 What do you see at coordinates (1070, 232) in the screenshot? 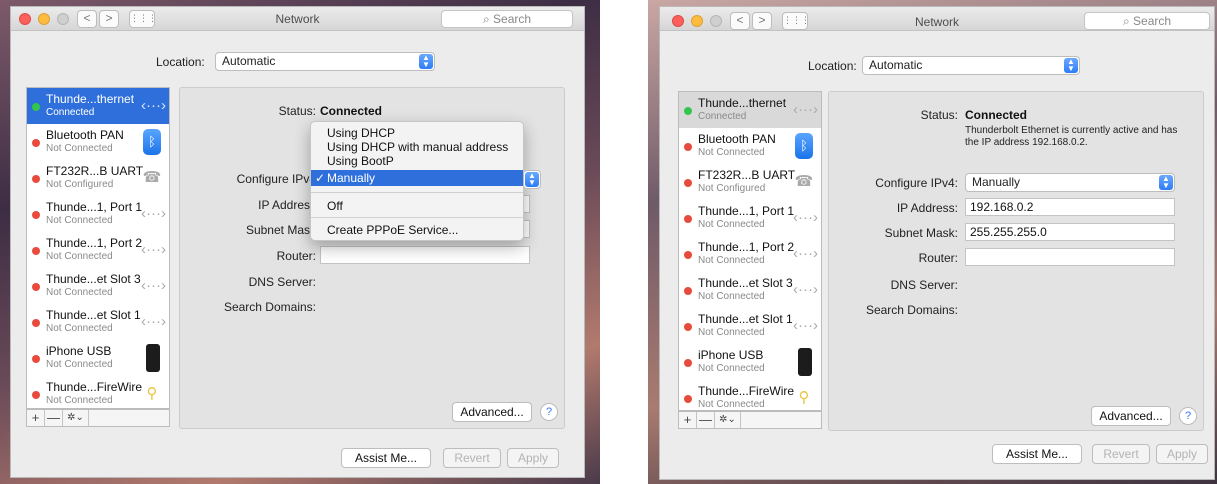
I see `subnet-mask-field: 255.255.255.0` at bounding box center [1070, 232].